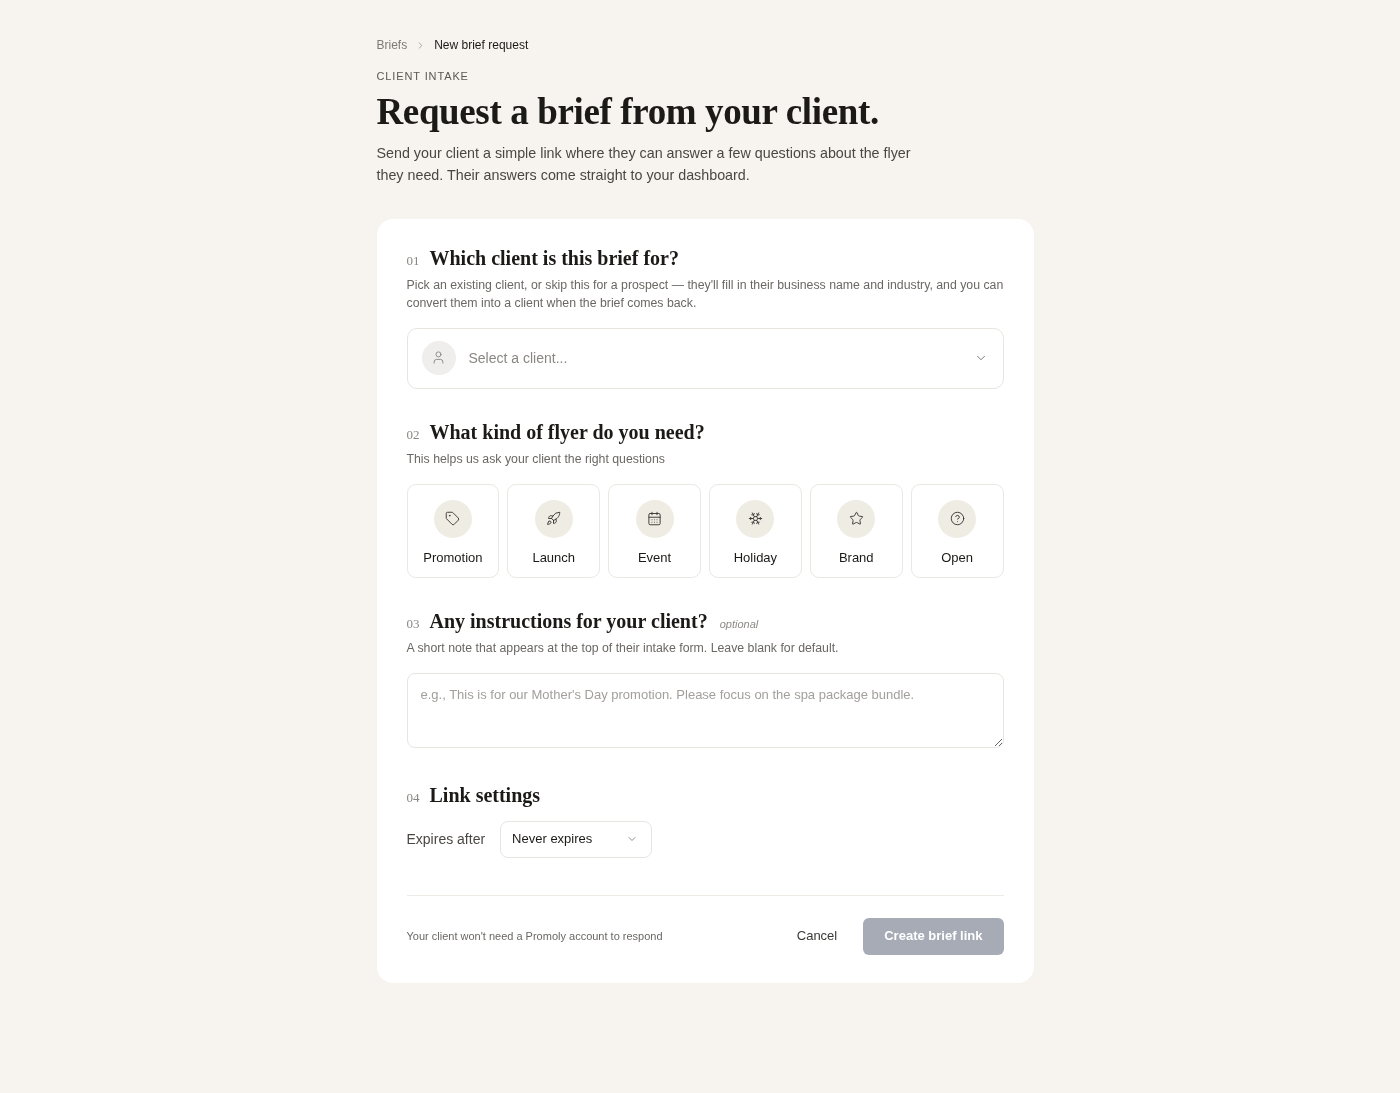  I want to click on section-number: 01, so click(413, 260).